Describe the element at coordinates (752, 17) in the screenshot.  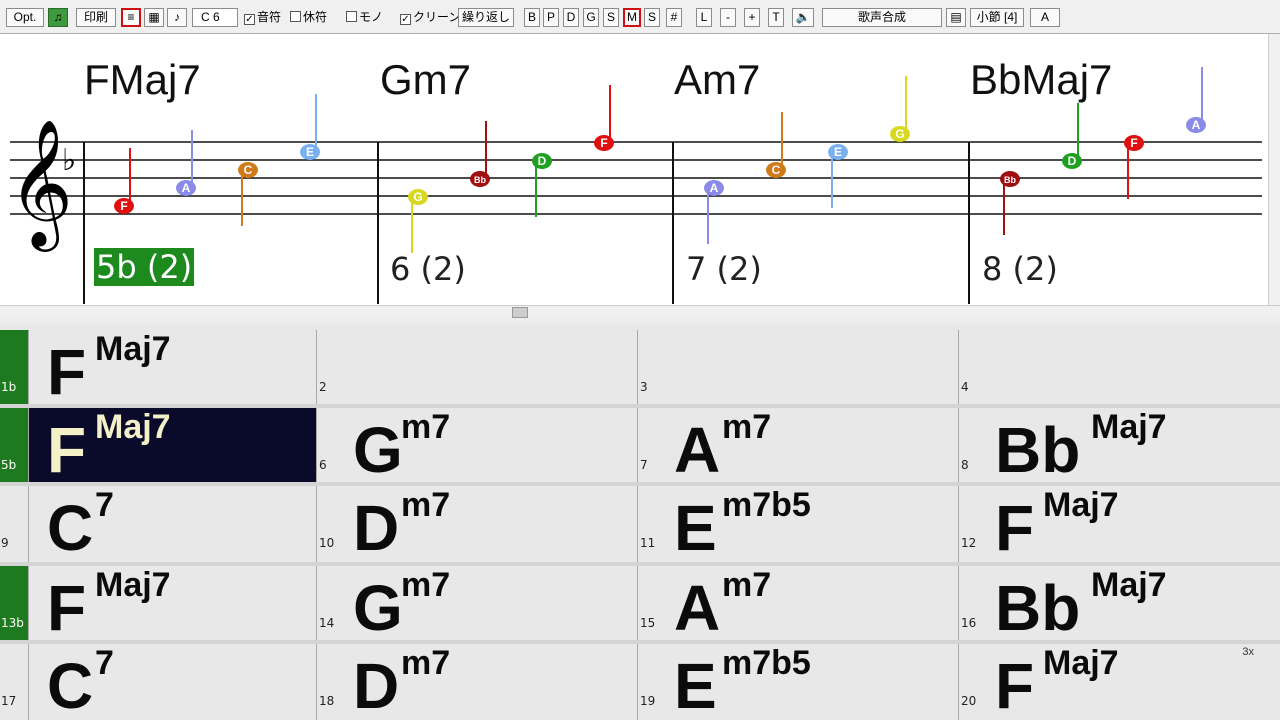
I see `plus-button: +` at that location.